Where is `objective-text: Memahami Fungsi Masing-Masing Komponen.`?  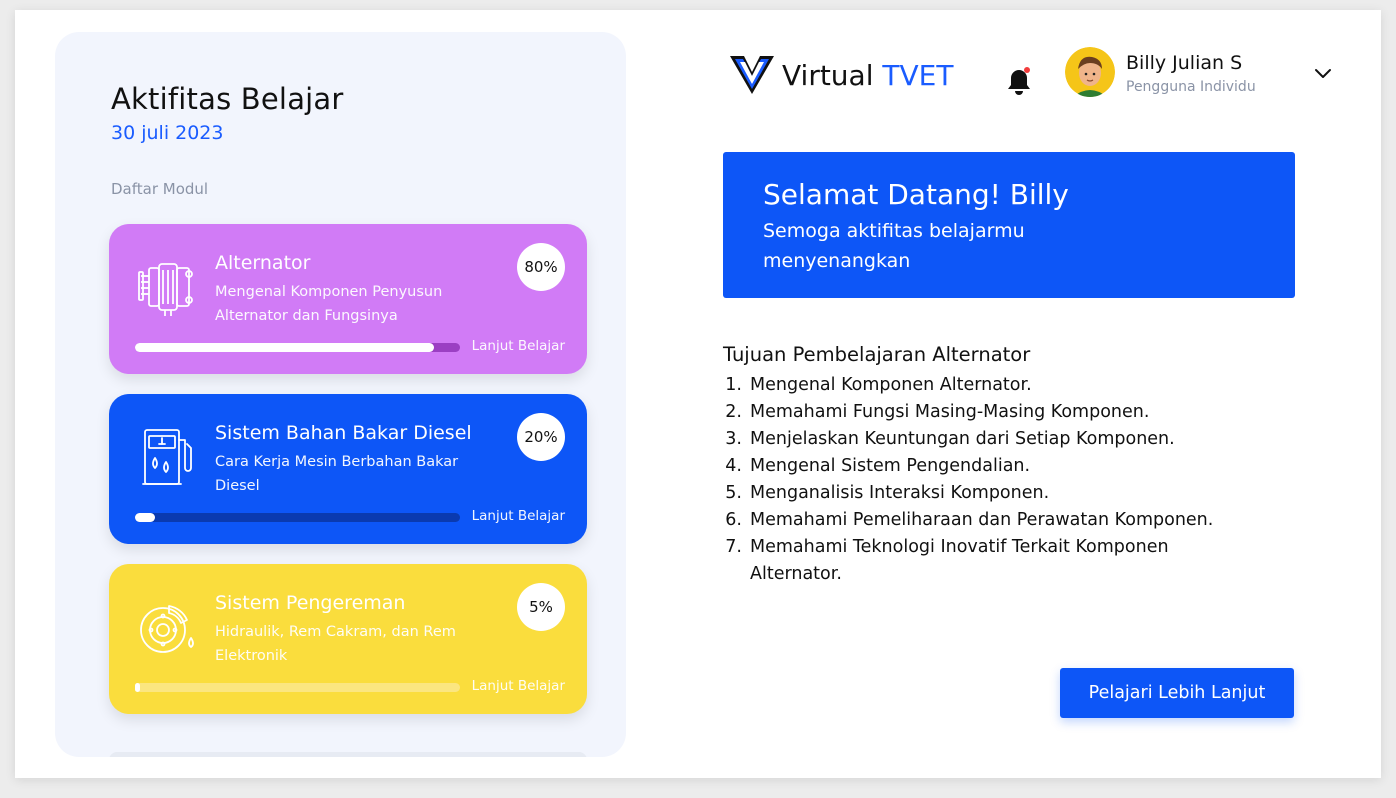 objective-text: Memahami Fungsi Masing-Masing Komponen. is located at coordinates (950, 412).